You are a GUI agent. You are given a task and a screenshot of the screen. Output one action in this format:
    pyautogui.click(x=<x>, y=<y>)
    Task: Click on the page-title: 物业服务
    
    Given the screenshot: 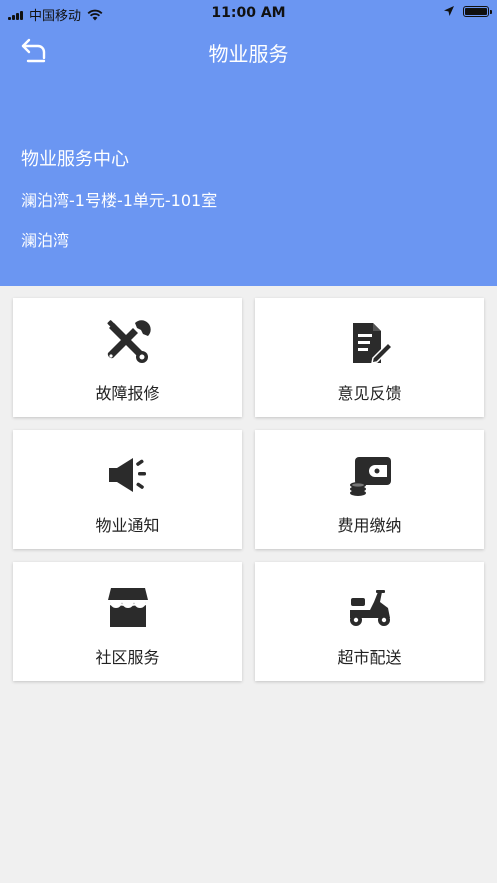 What is the action you would take?
    pyautogui.click(x=248, y=54)
    